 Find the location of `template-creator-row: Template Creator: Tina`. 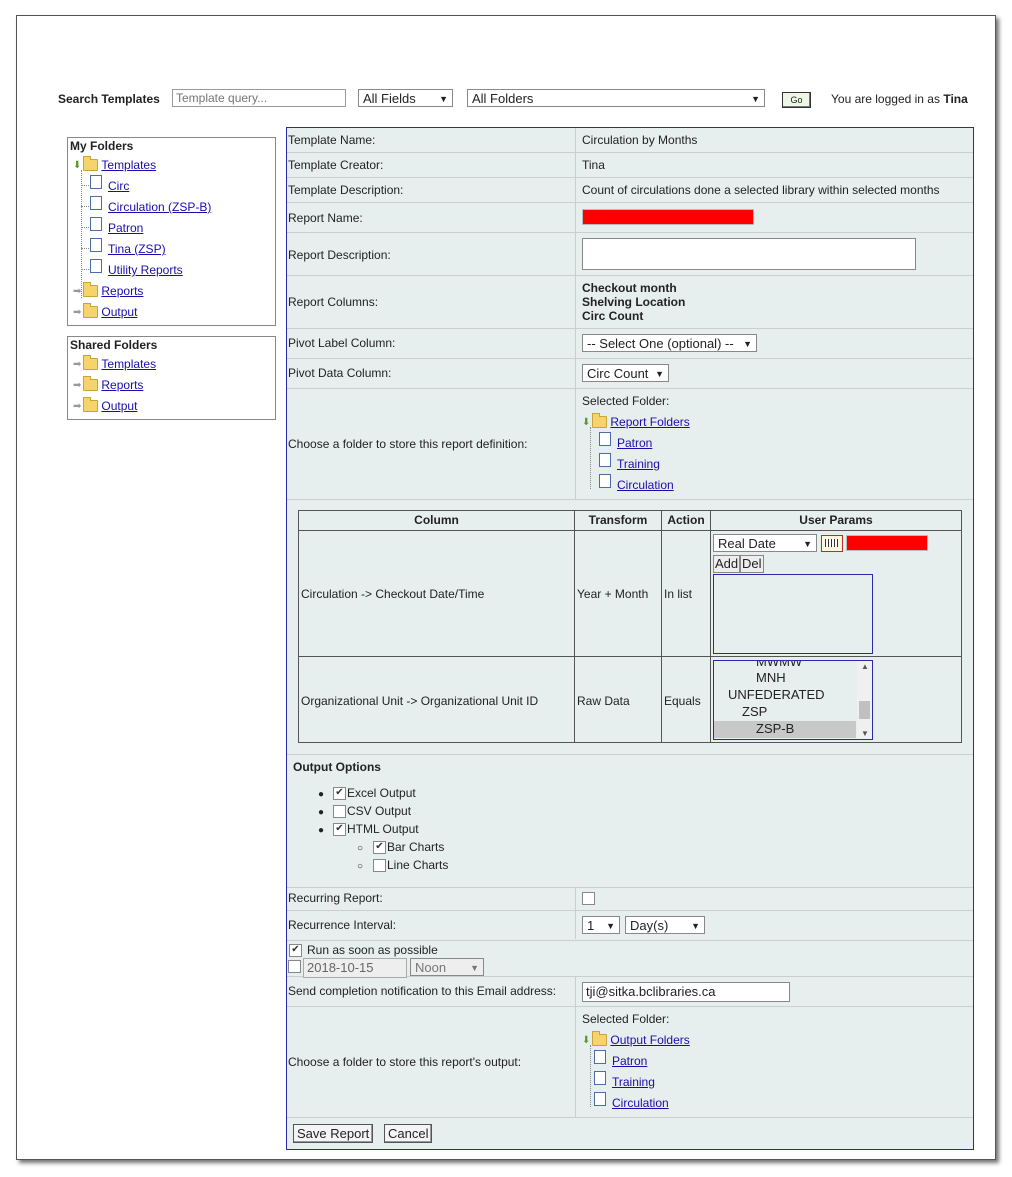

template-creator-row: Template Creator: Tina is located at coordinates (630, 165).